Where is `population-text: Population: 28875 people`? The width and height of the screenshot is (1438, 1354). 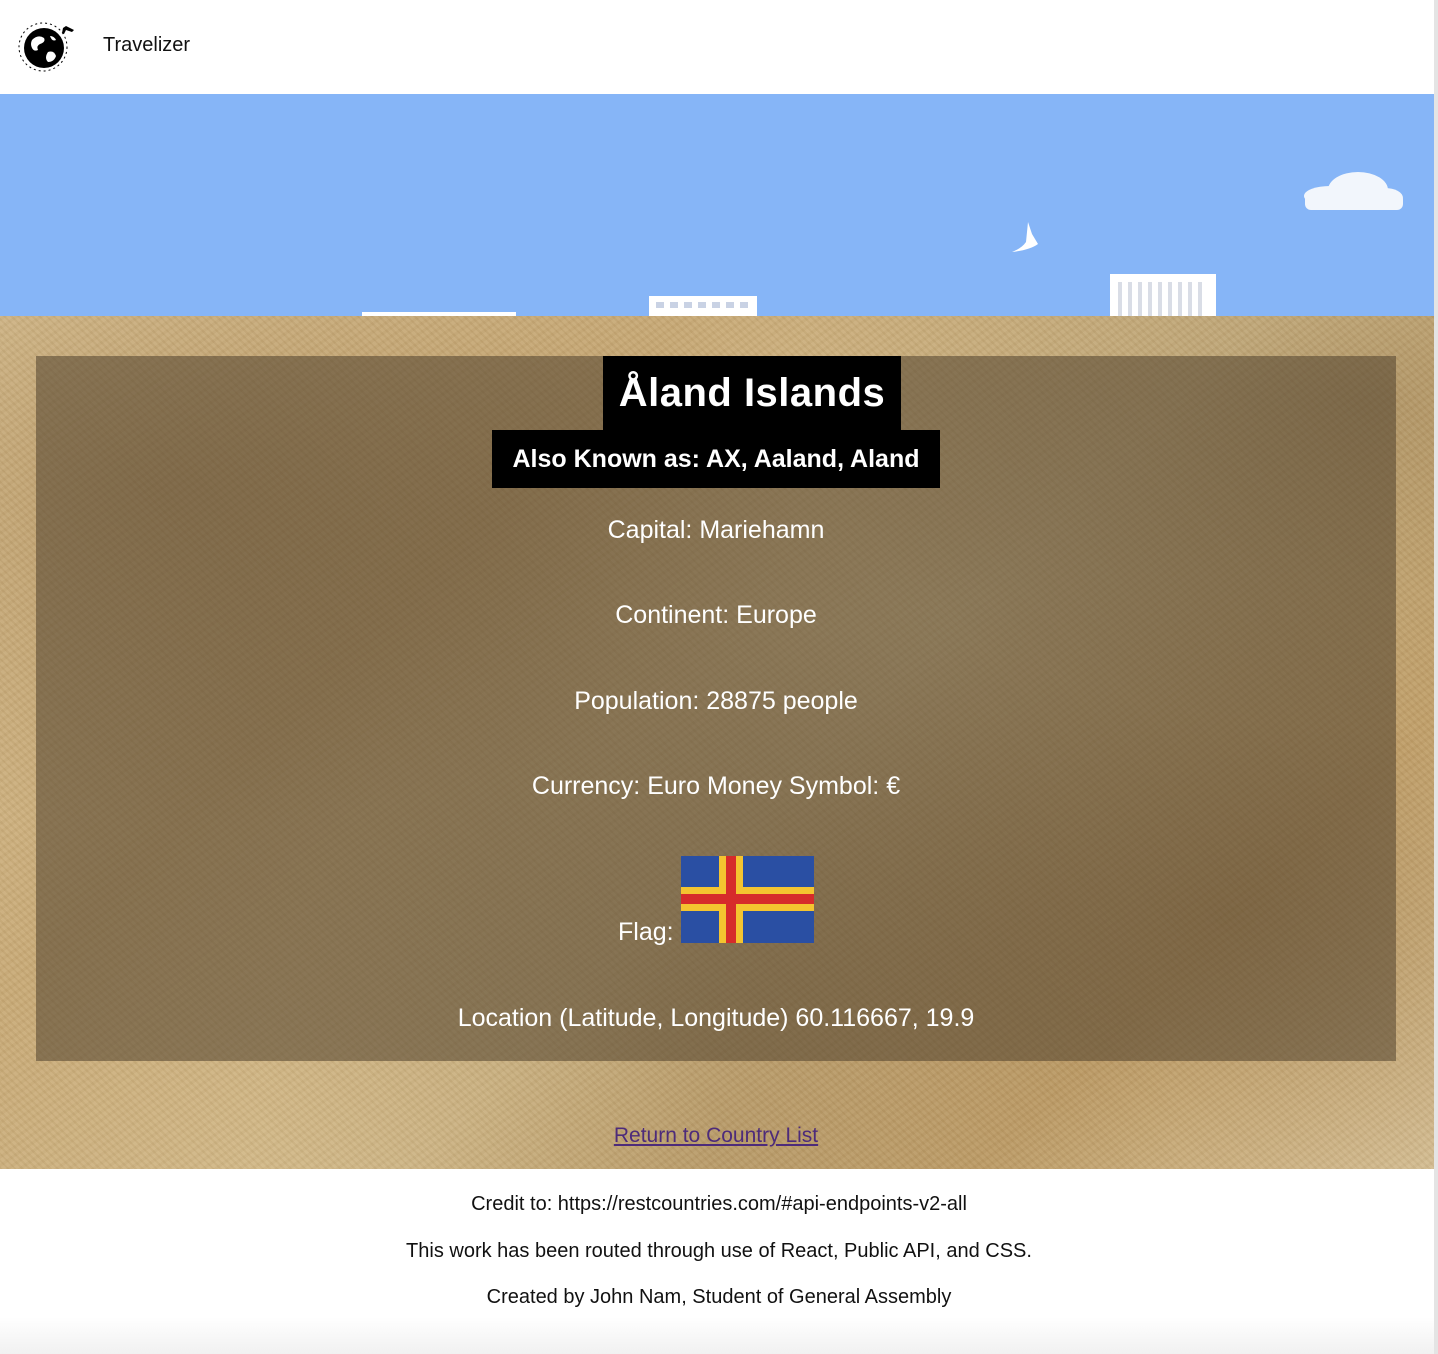
population-text: Population: 28875 people is located at coordinates (716, 701).